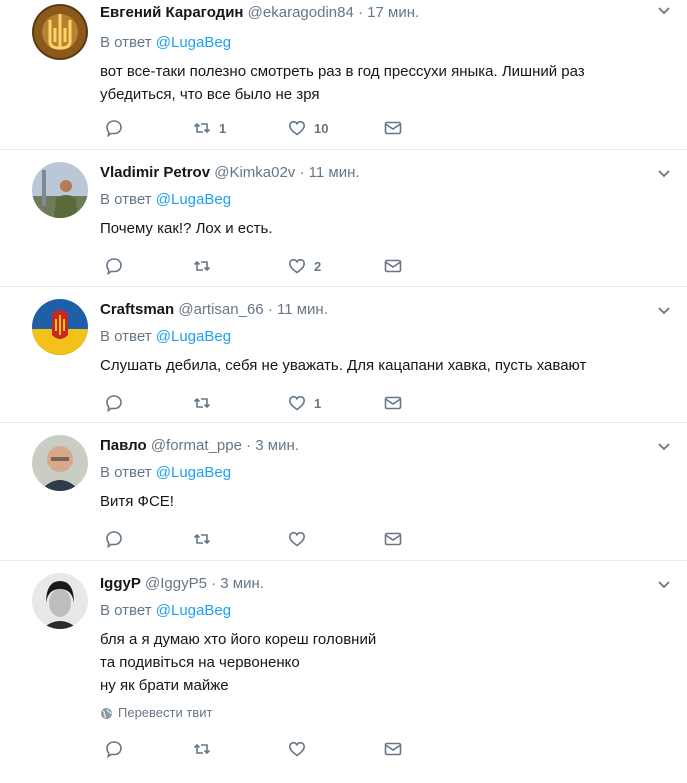  What do you see at coordinates (155, 172) in the screenshot?
I see `display-name: Vladimir Petrov` at bounding box center [155, 172].